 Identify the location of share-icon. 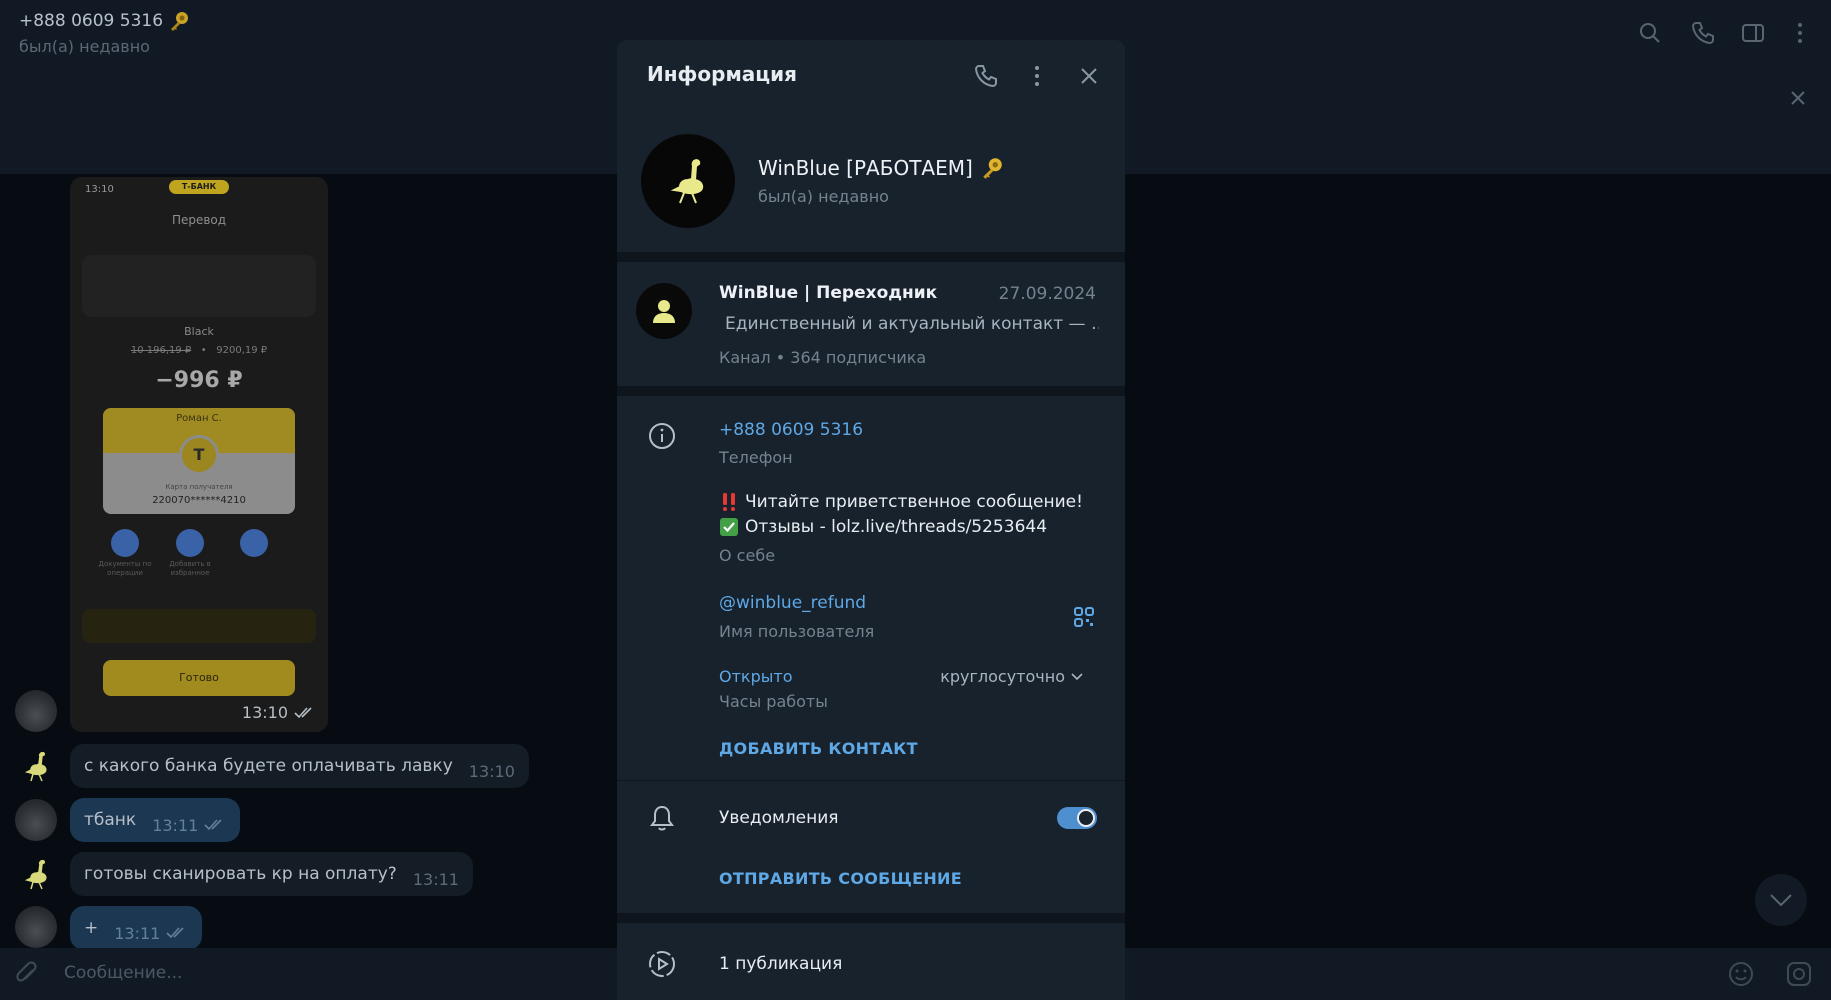
(254, 543).